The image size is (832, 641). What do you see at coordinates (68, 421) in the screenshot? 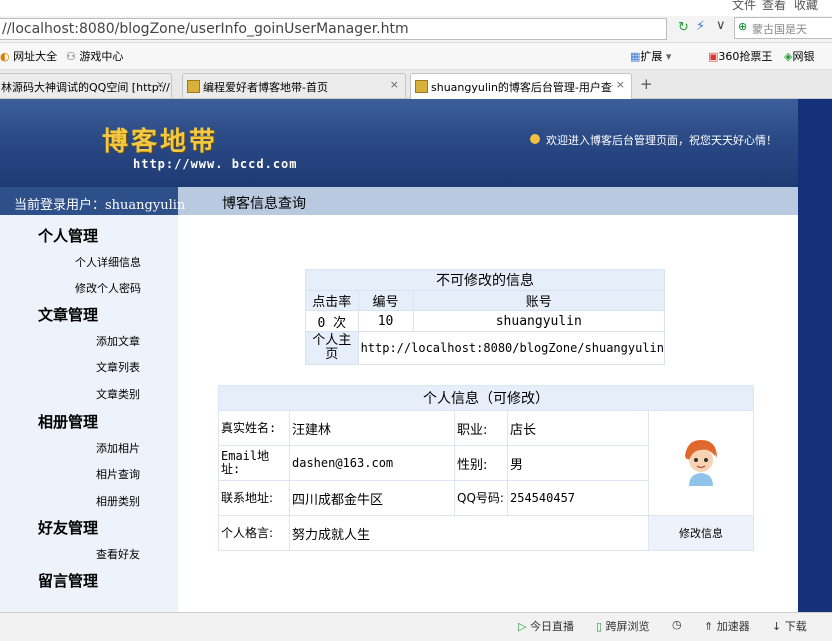
I see `sidebar-group-albums: 相册管理` at bounding box center [68, 421].